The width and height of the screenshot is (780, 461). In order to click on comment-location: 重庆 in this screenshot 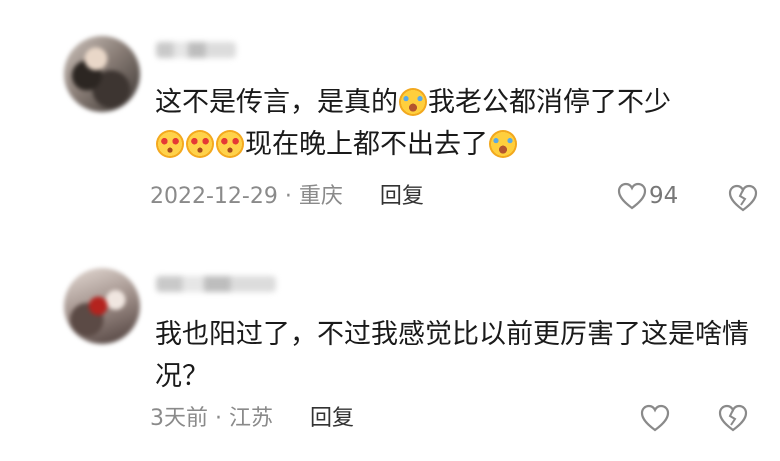, I will do `click(320, 196)`.